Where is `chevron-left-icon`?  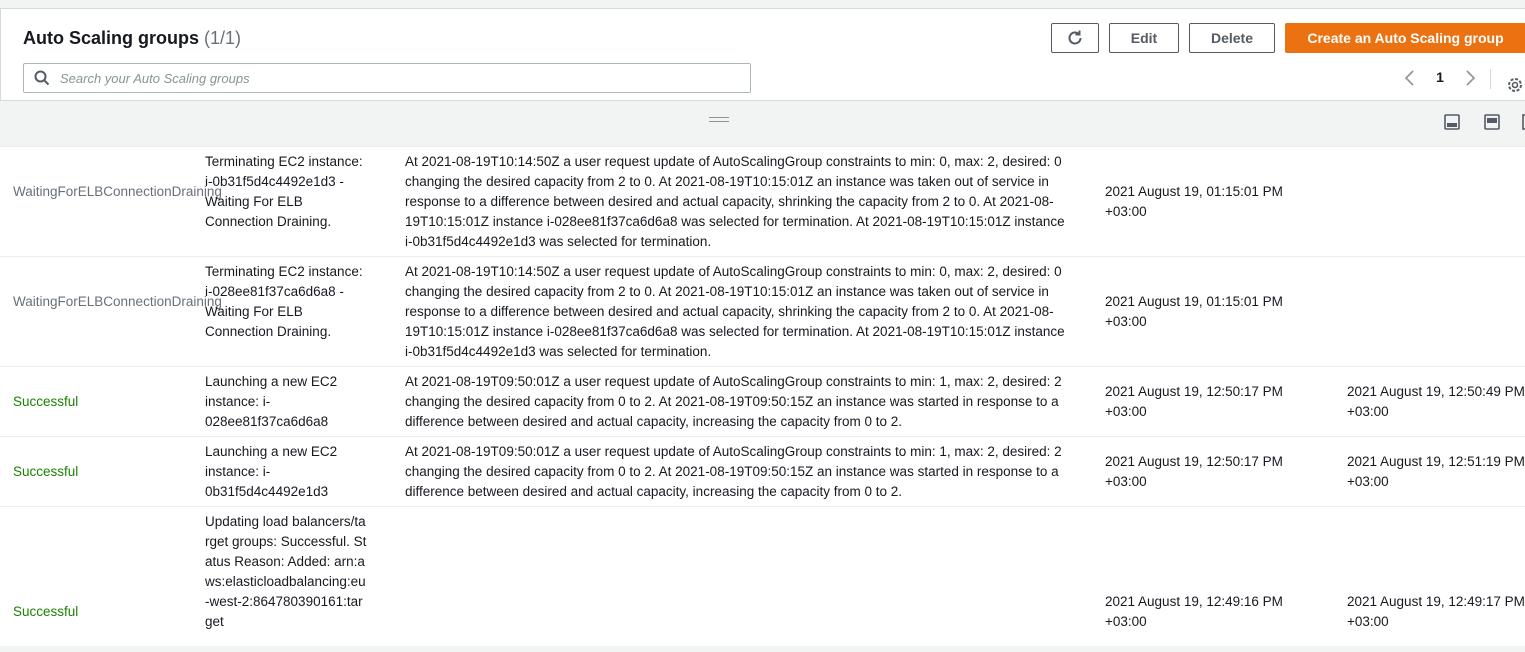 chevron-left-icon is located at coordinates (1410, 78).